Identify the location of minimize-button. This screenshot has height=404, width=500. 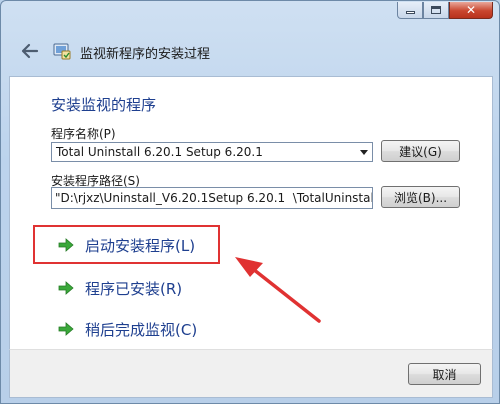
(410, 10).